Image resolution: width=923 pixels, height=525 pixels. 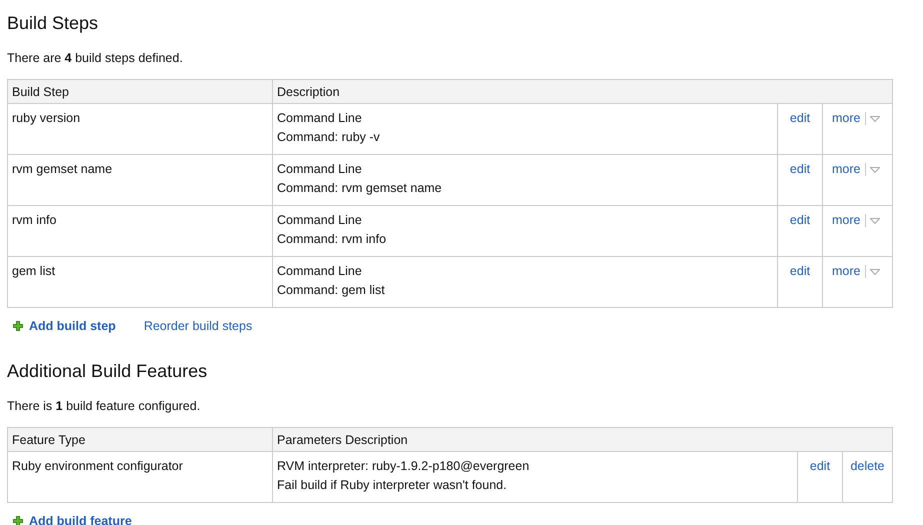 What do you see at coordinates (582, 92) in the screenshot?
I see `column-header: Description` at bounding box center [582, 92].